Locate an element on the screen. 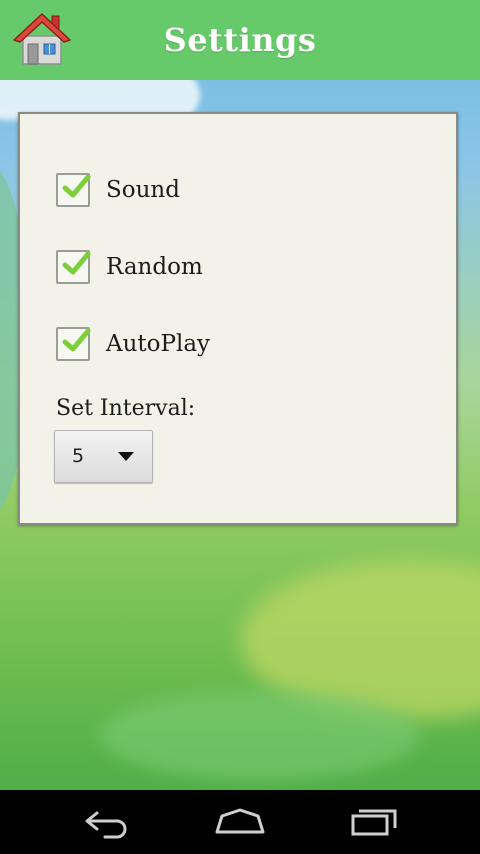  app-bar: Settings is located at coordinates (240, 40).